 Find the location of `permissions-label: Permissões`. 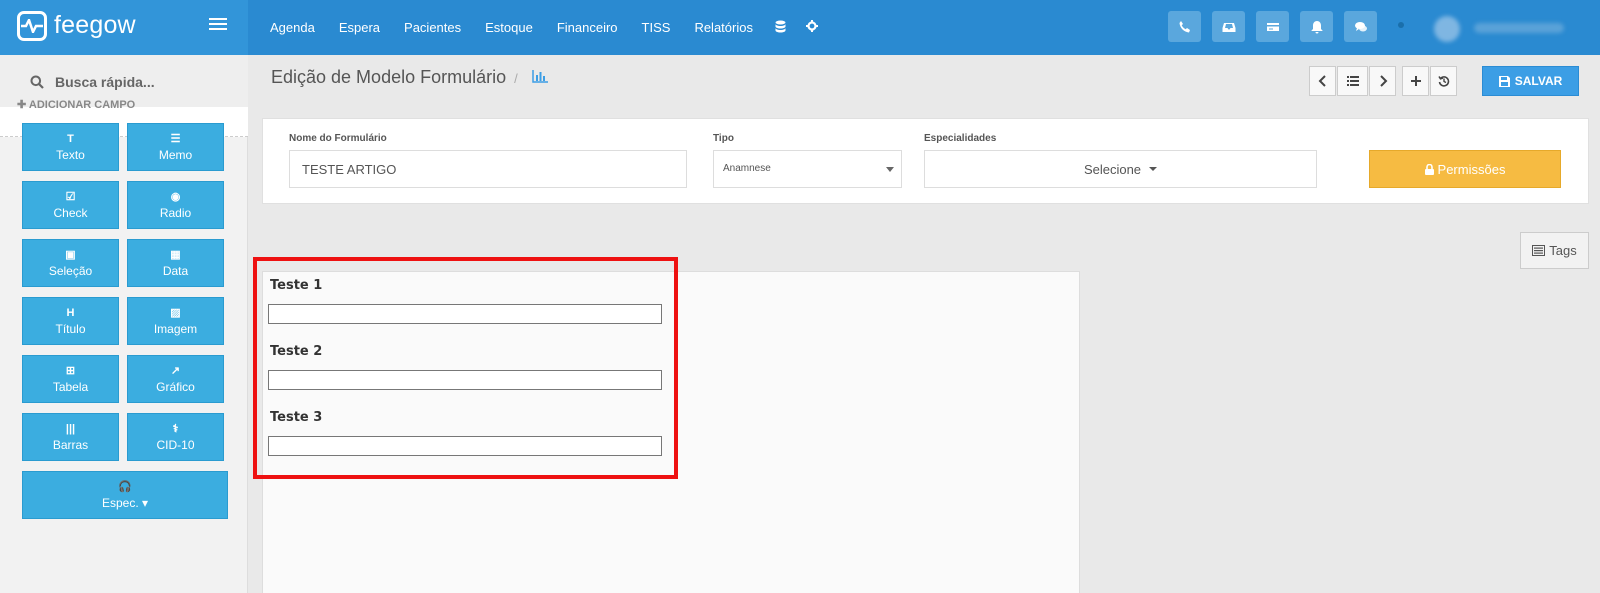

permissions-label: Permissões is located at coordinates (1471, 169).